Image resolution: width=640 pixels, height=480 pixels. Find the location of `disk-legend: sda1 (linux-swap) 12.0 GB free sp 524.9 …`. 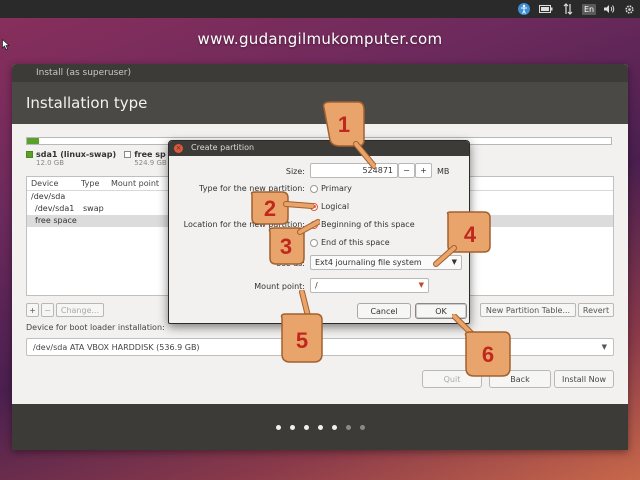

disk-legend: sda1 (linux-swap) 12.0 GB free sp 524.9 … is located at coordinates (96, 158).